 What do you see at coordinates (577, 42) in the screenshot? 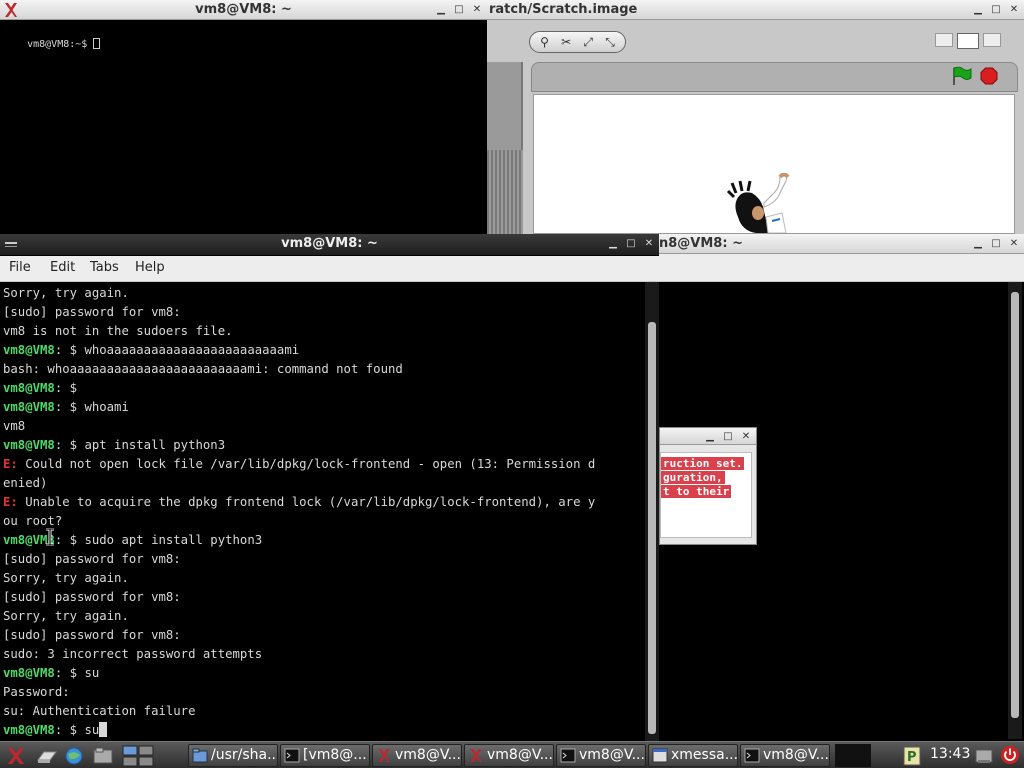
I see `scratch-tool-bar: ⚲ ✂ ⤢ ⤡` at bounding box center [577, 42].